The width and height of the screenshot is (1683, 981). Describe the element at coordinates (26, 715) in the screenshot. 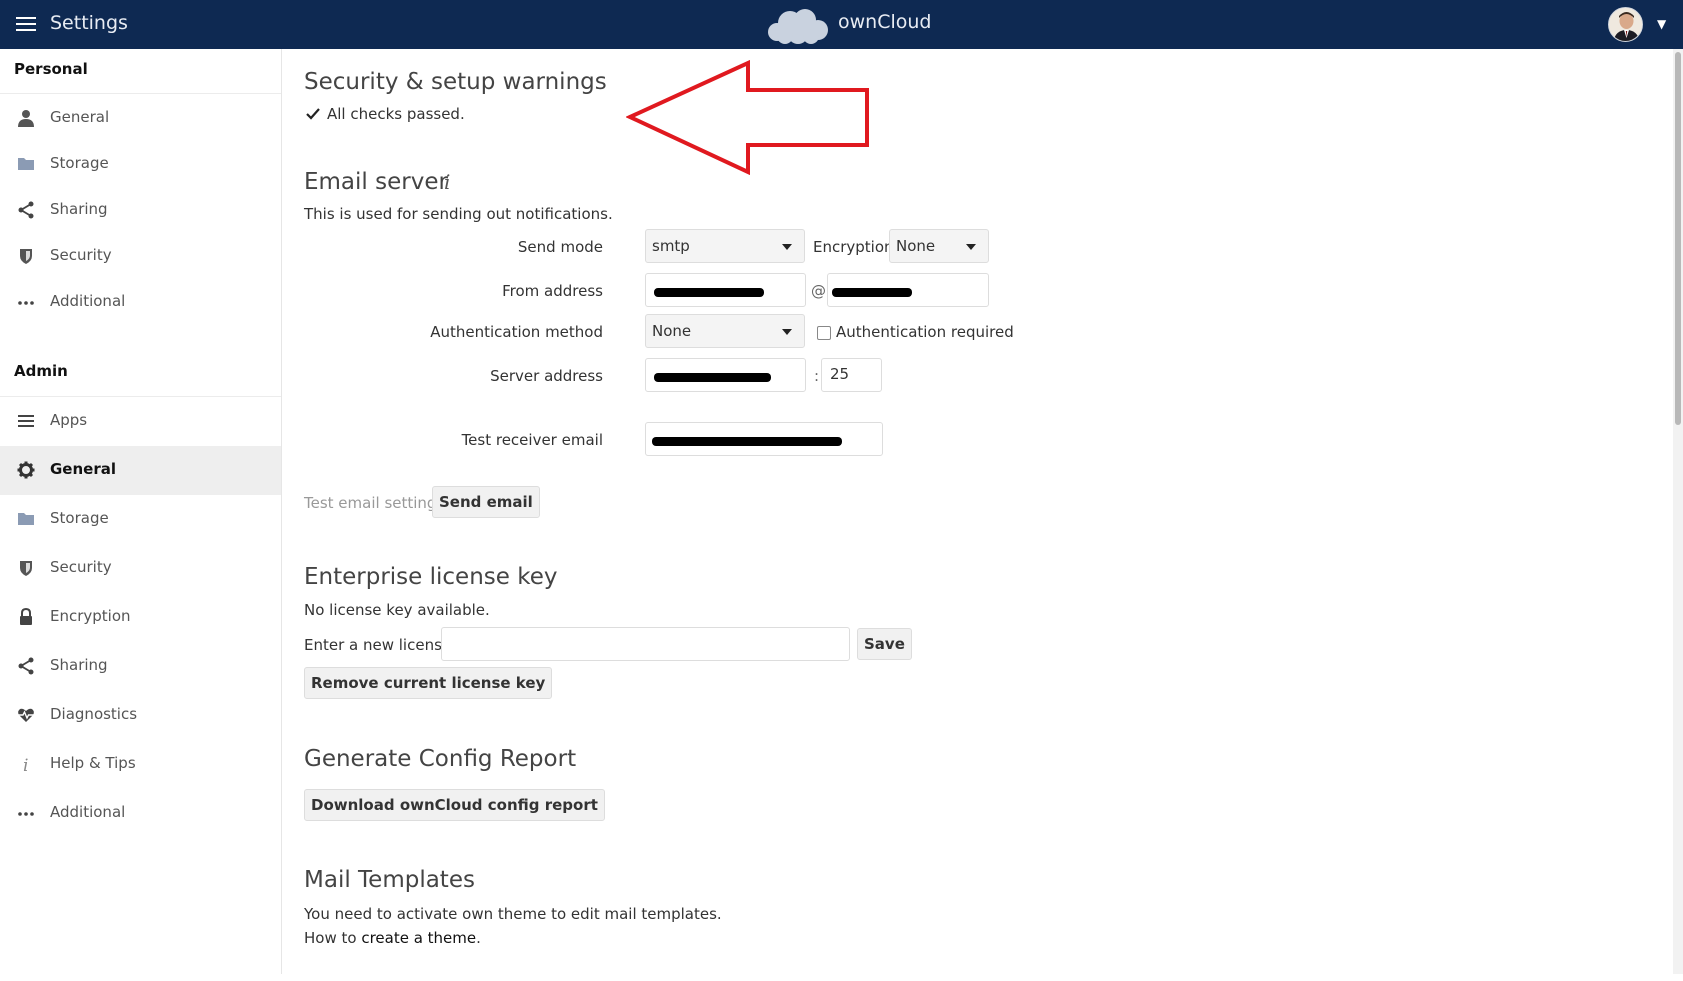

I see `heartbeat-icon` at that location.